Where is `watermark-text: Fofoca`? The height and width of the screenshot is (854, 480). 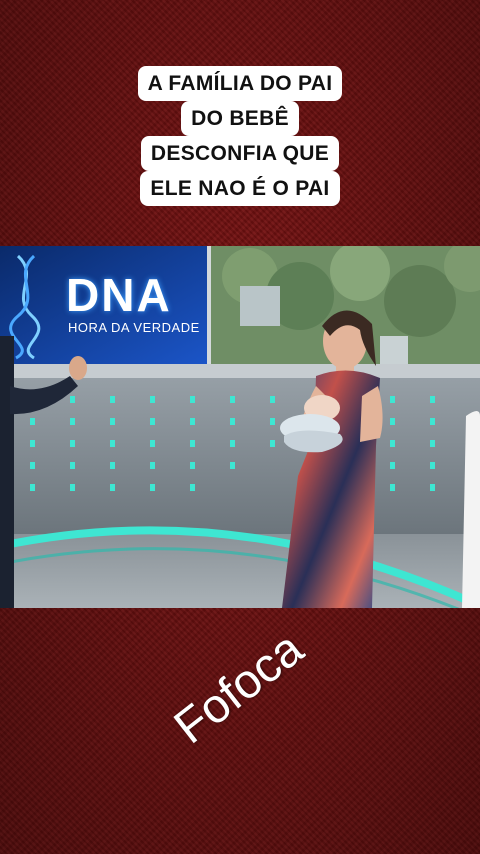
watermark-text: Fofoca is located at coordinates (239, 688).